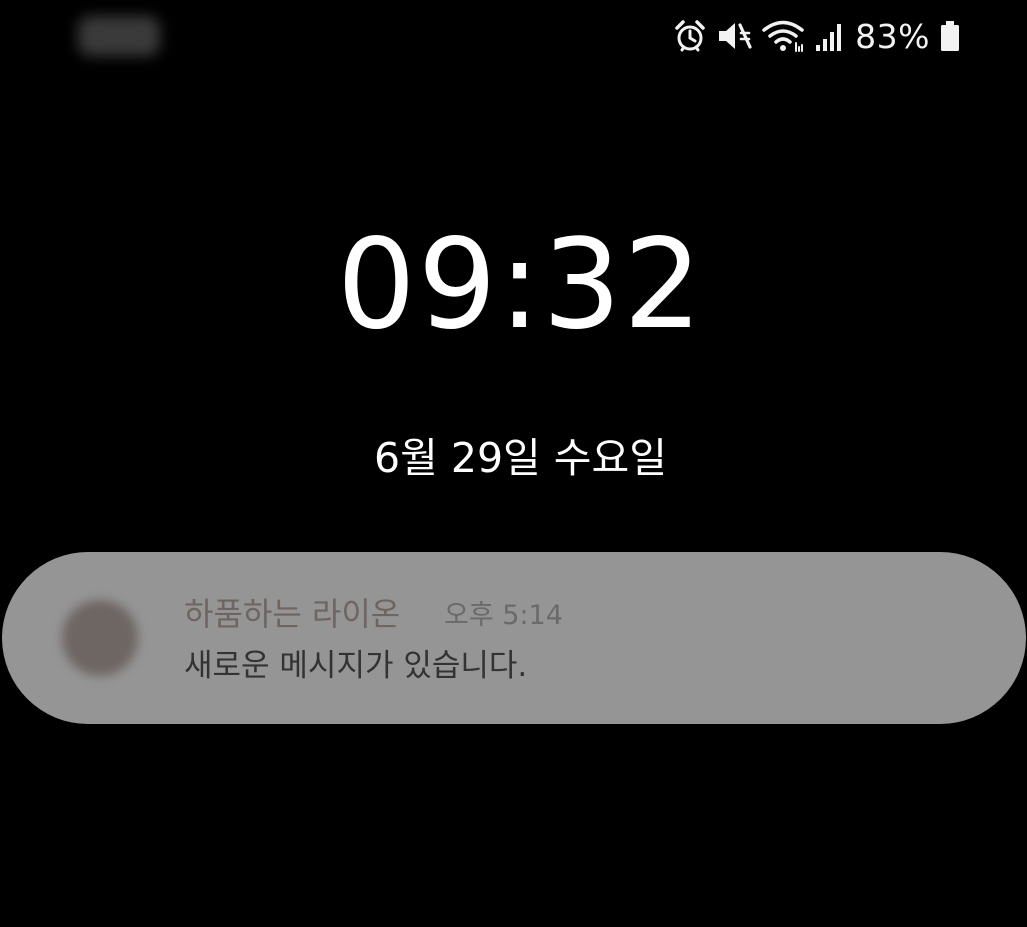 This screenshot has width=1027, height=927. Describe the element at coordinates (292, 614) in the screenshot. I see `notification-sender: 하품하는 라이온` at that location.